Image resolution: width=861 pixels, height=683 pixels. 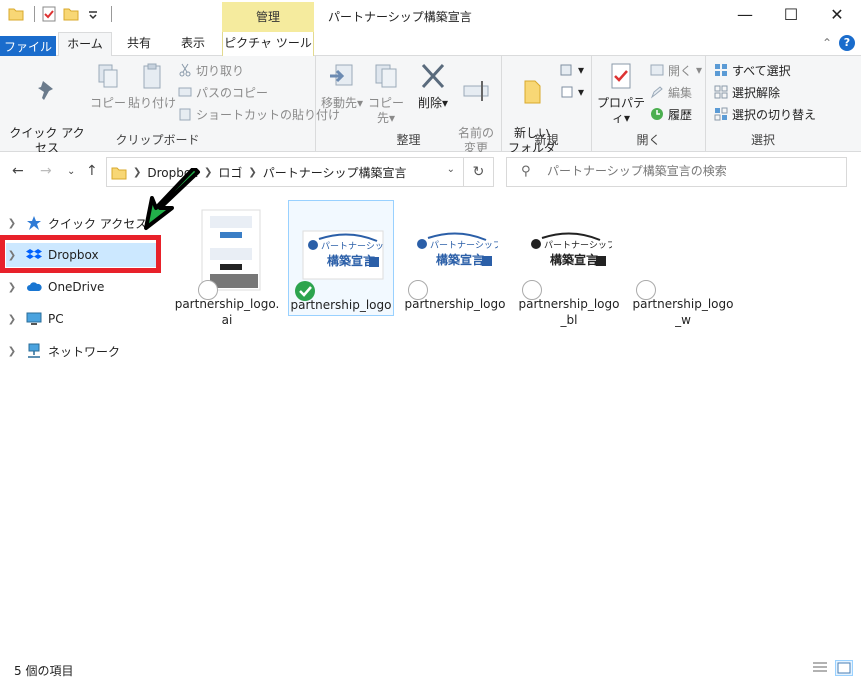 What do you see at coordinates (567, 92) in the screenshot?
I see `easy-access-icon` at bounding box center [567, 92].